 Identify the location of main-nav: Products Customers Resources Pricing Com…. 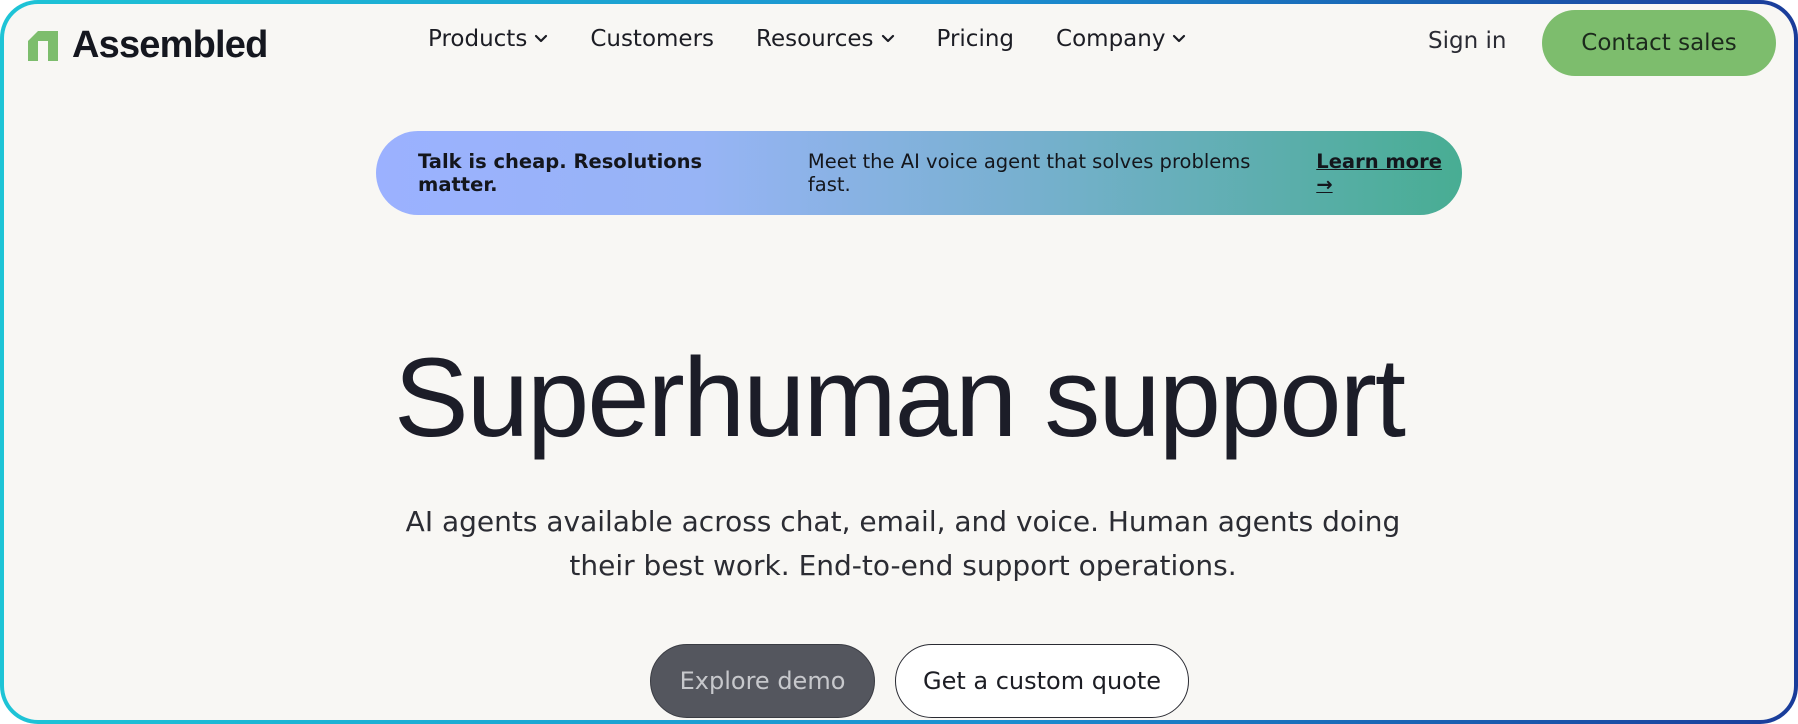
(807, 39).